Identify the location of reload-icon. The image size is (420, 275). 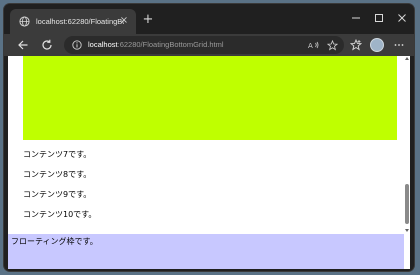
(47, 45).